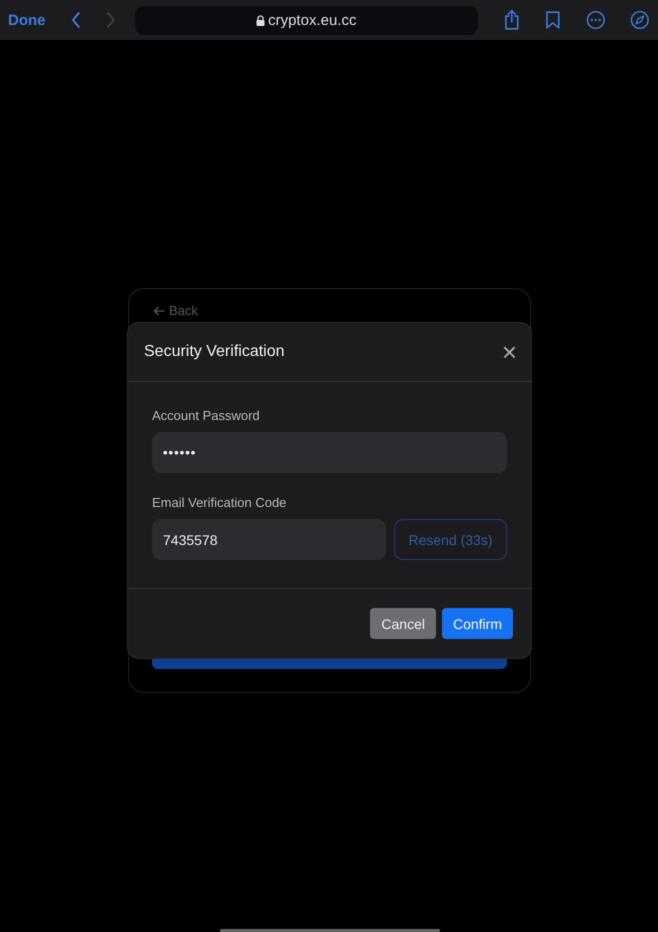 The image size is (658, 932). What do you see at coordinates (329, 452) in the screenshot?
I see `password-field: ••••••` at bounding box center [329, 452].